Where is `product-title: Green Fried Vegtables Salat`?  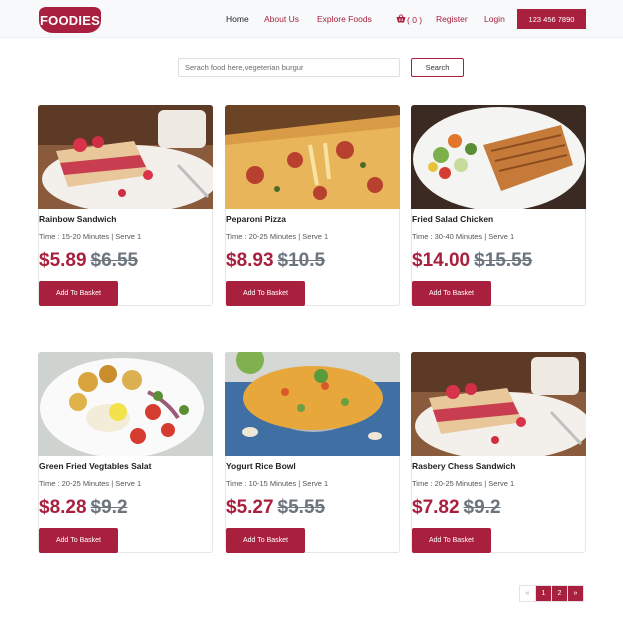 product-title: Green Fried Vegtables Salat is located at coordinates (95, 466).